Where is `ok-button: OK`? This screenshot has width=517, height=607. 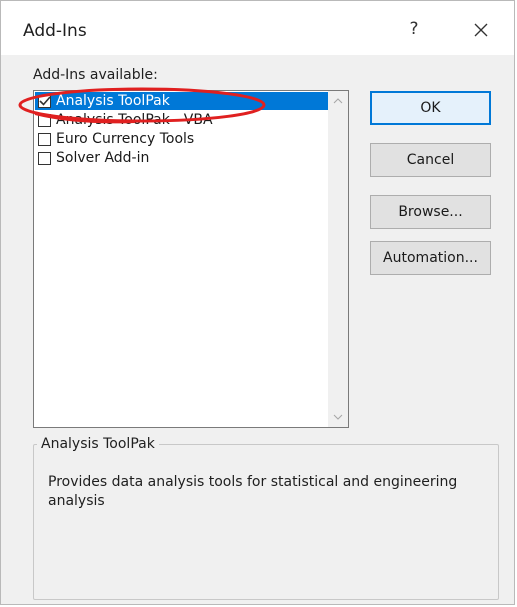 ok-button: OK is located at coordinates (430, 108).